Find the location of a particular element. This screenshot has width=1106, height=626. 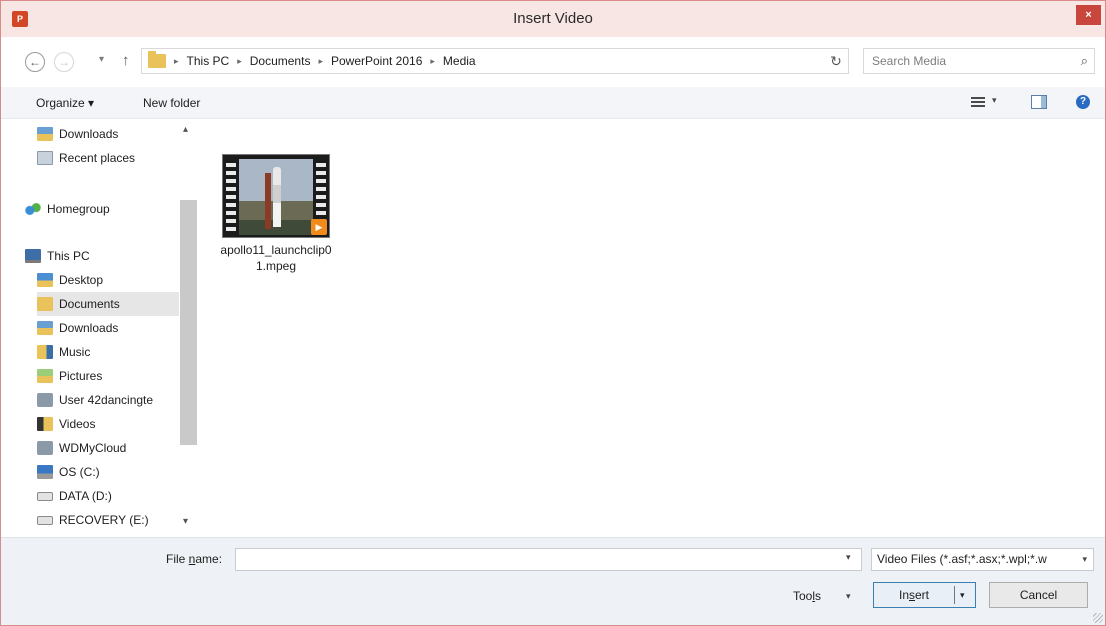

sidebar-item-label: Pictures is located at coordinates (81, 376).